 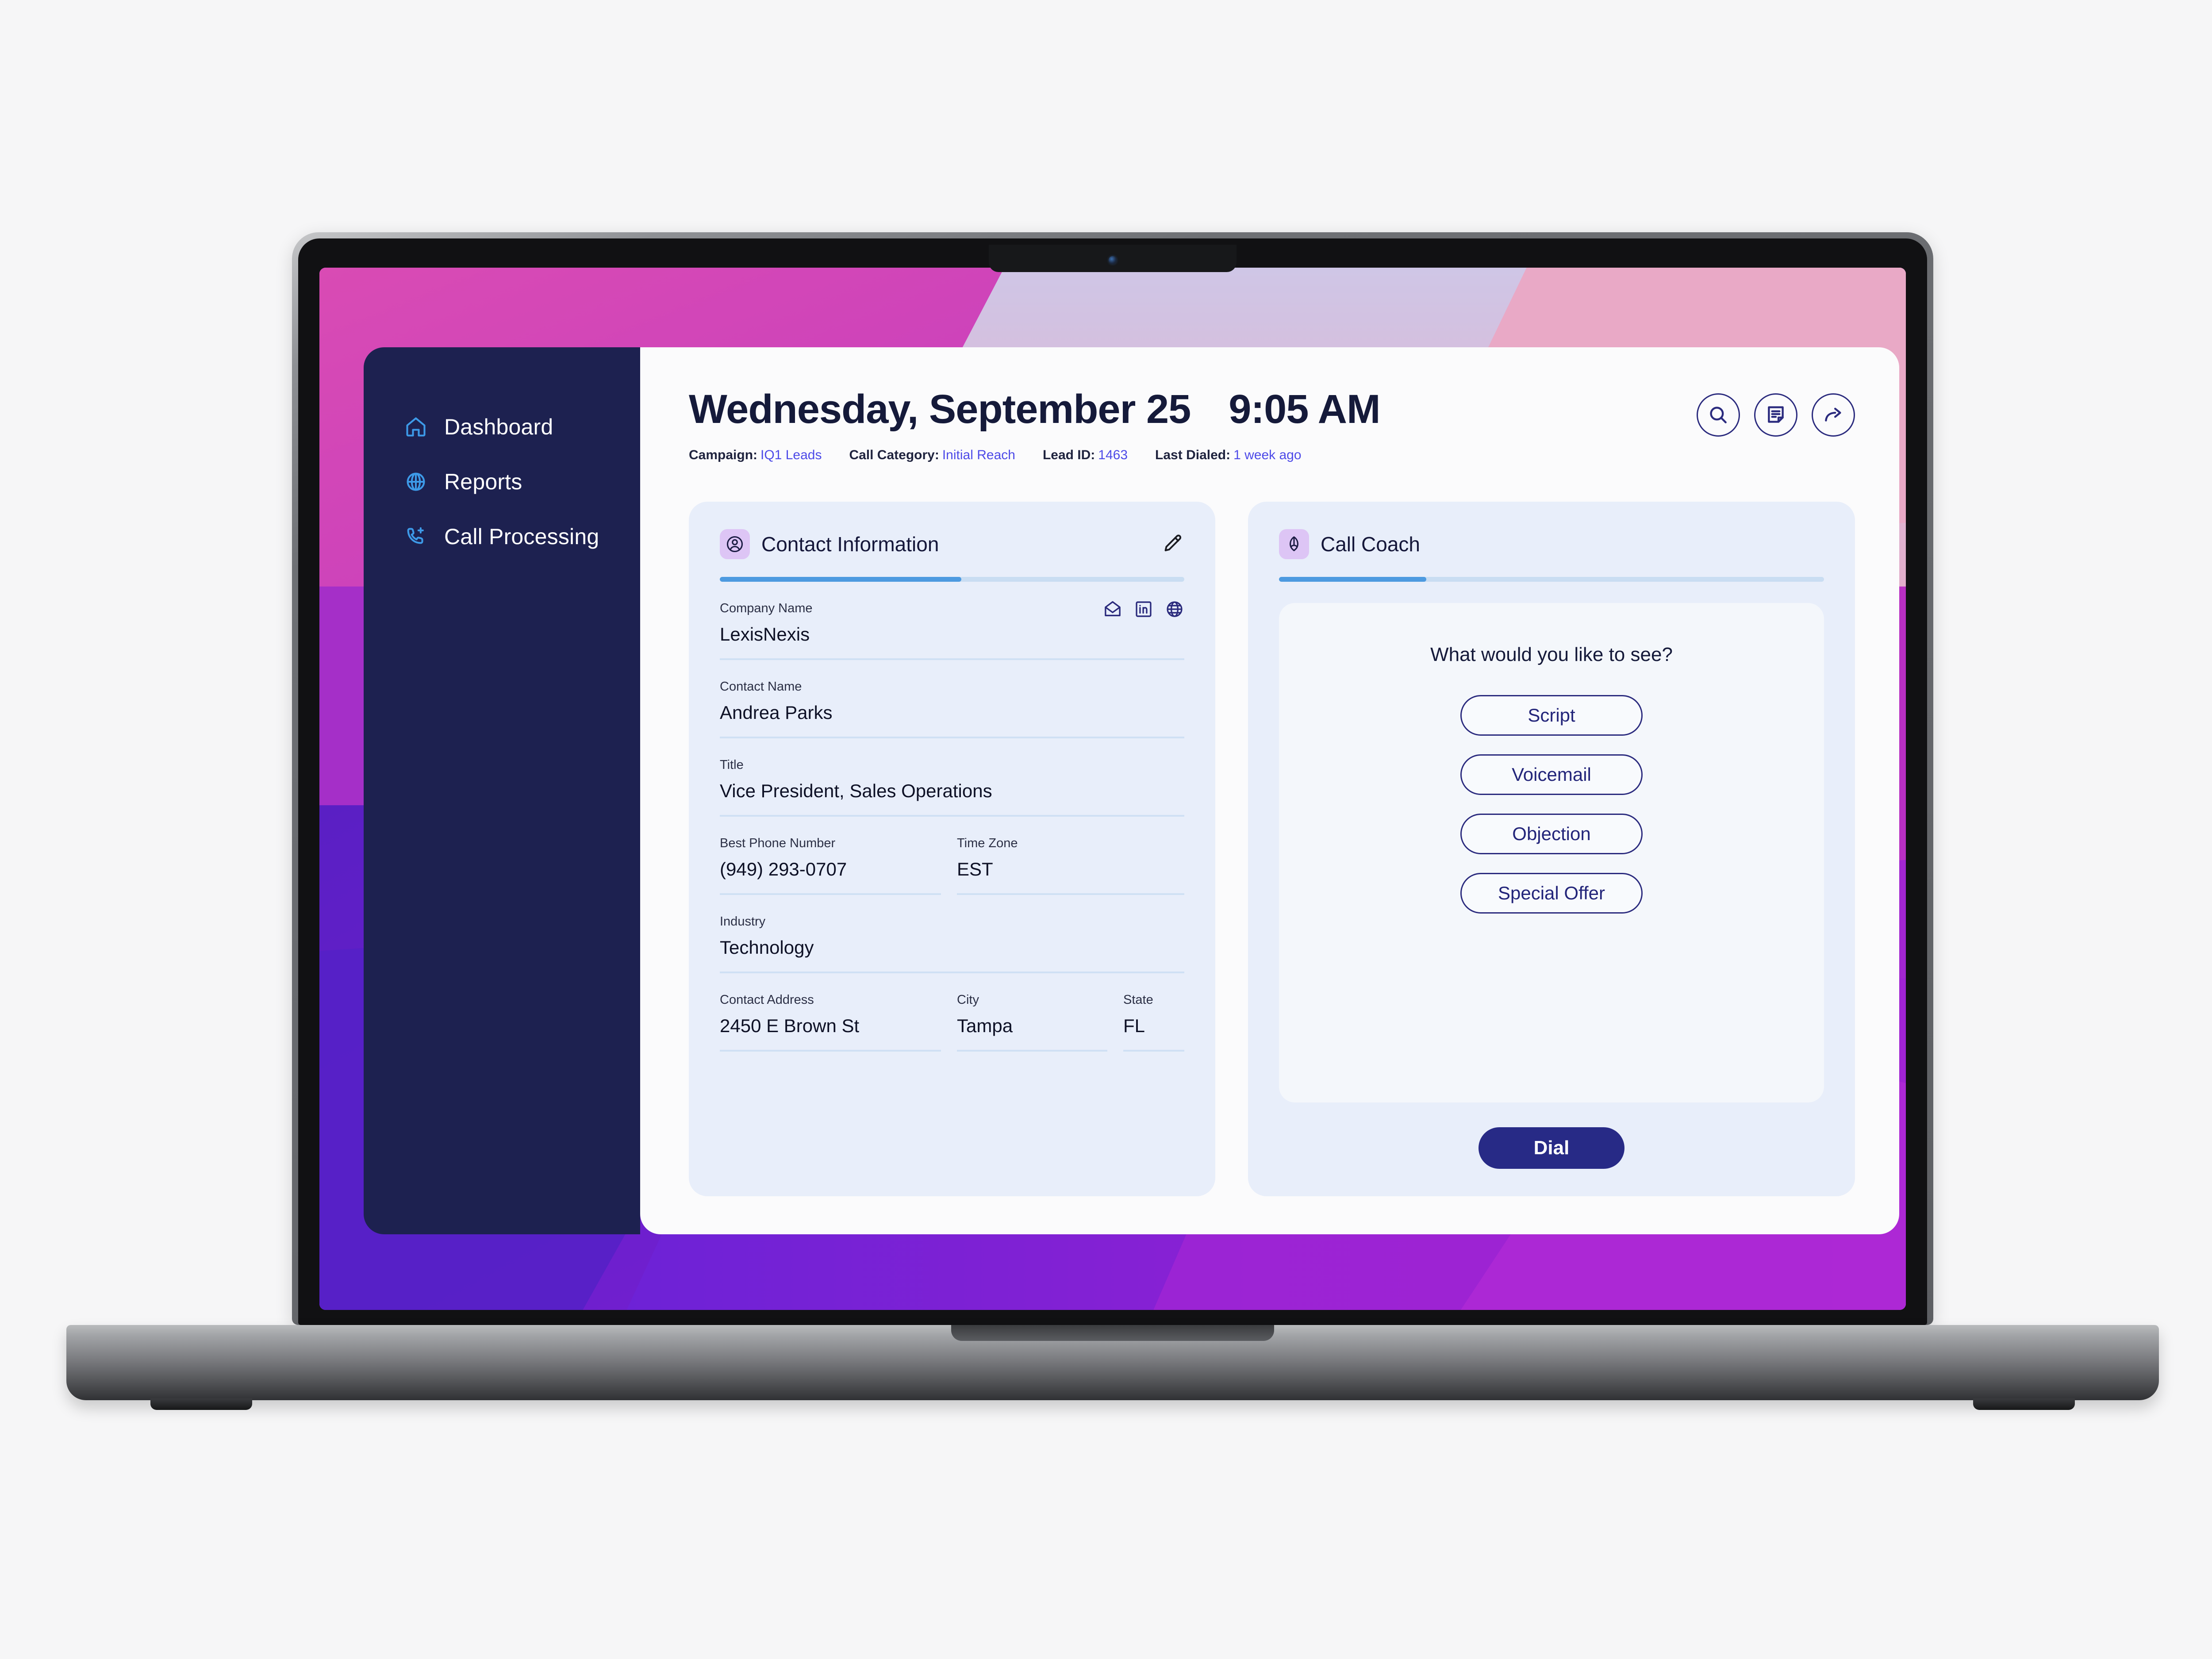 What do you see at coordinates (1154, 1022) in the screenshot?
I see `state-field: State FL` at bounding box center [1154, 1022].